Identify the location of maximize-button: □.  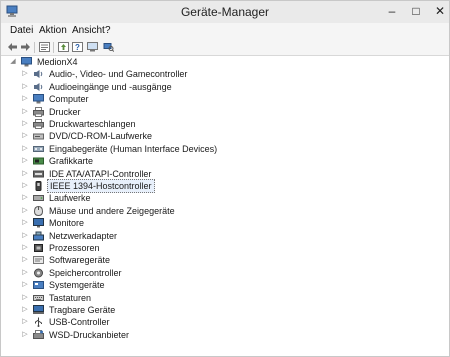
(416, 11).